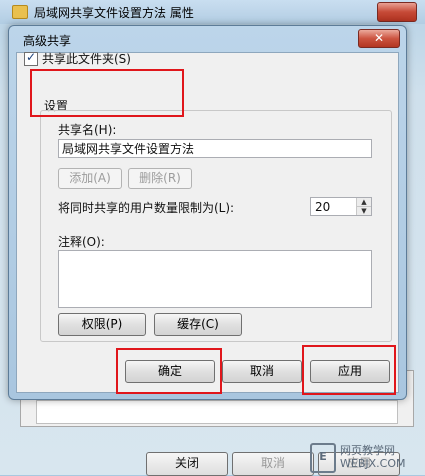 The width and height of the screenshot is (425, 476). I want to click on remove-button: 删除(R), so click(160, 178).